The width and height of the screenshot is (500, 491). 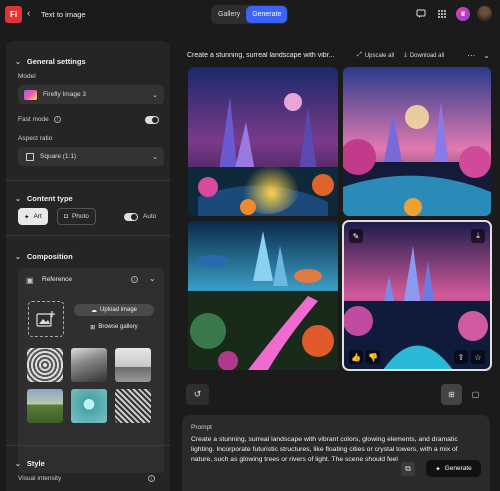 I want to click on back-button: ‹, so click(x=28, y=13).